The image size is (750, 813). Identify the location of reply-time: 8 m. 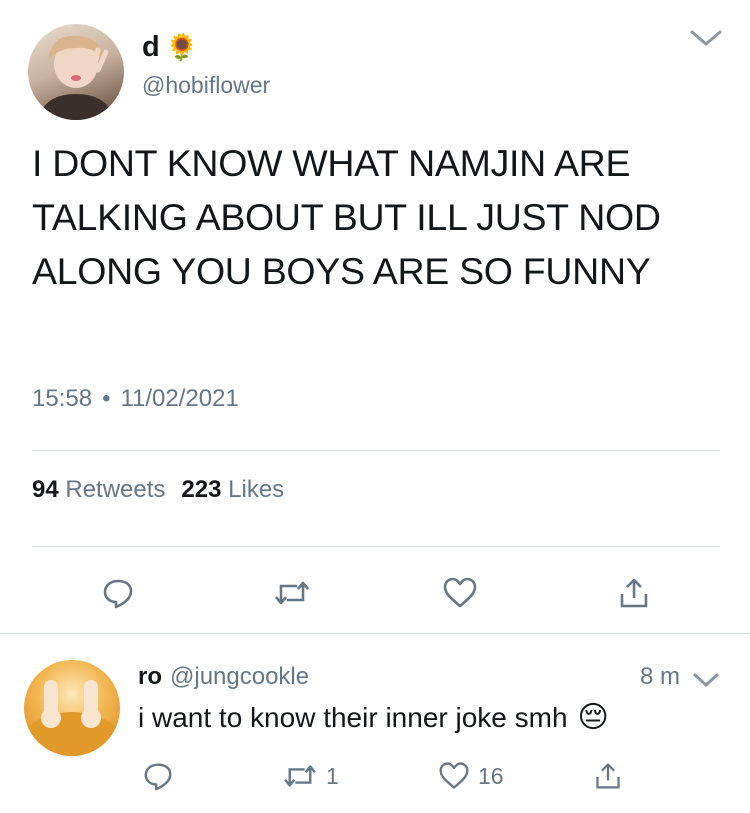
(660, 676).